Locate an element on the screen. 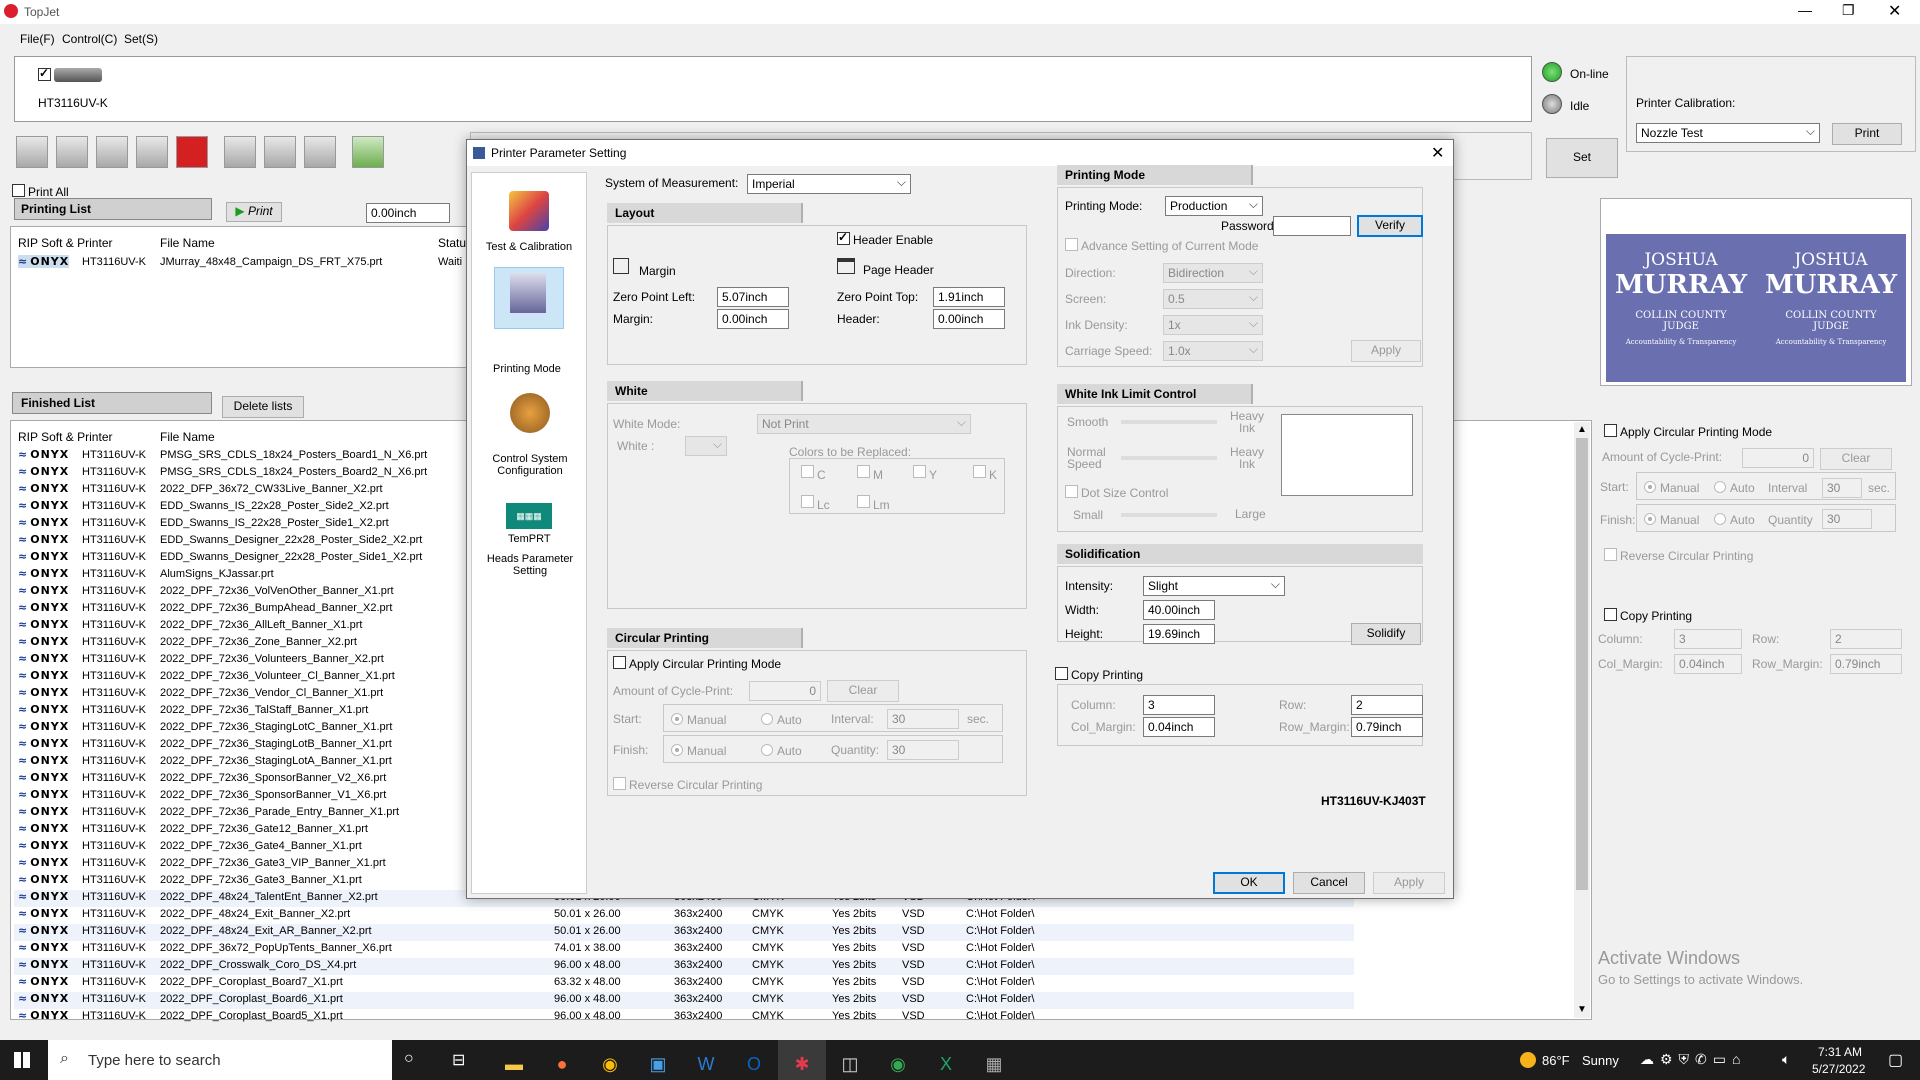 Image resolution: width=1920 pixels, height=1080 pixels. outlook-icon: O is located at coordinates (754, 1060).